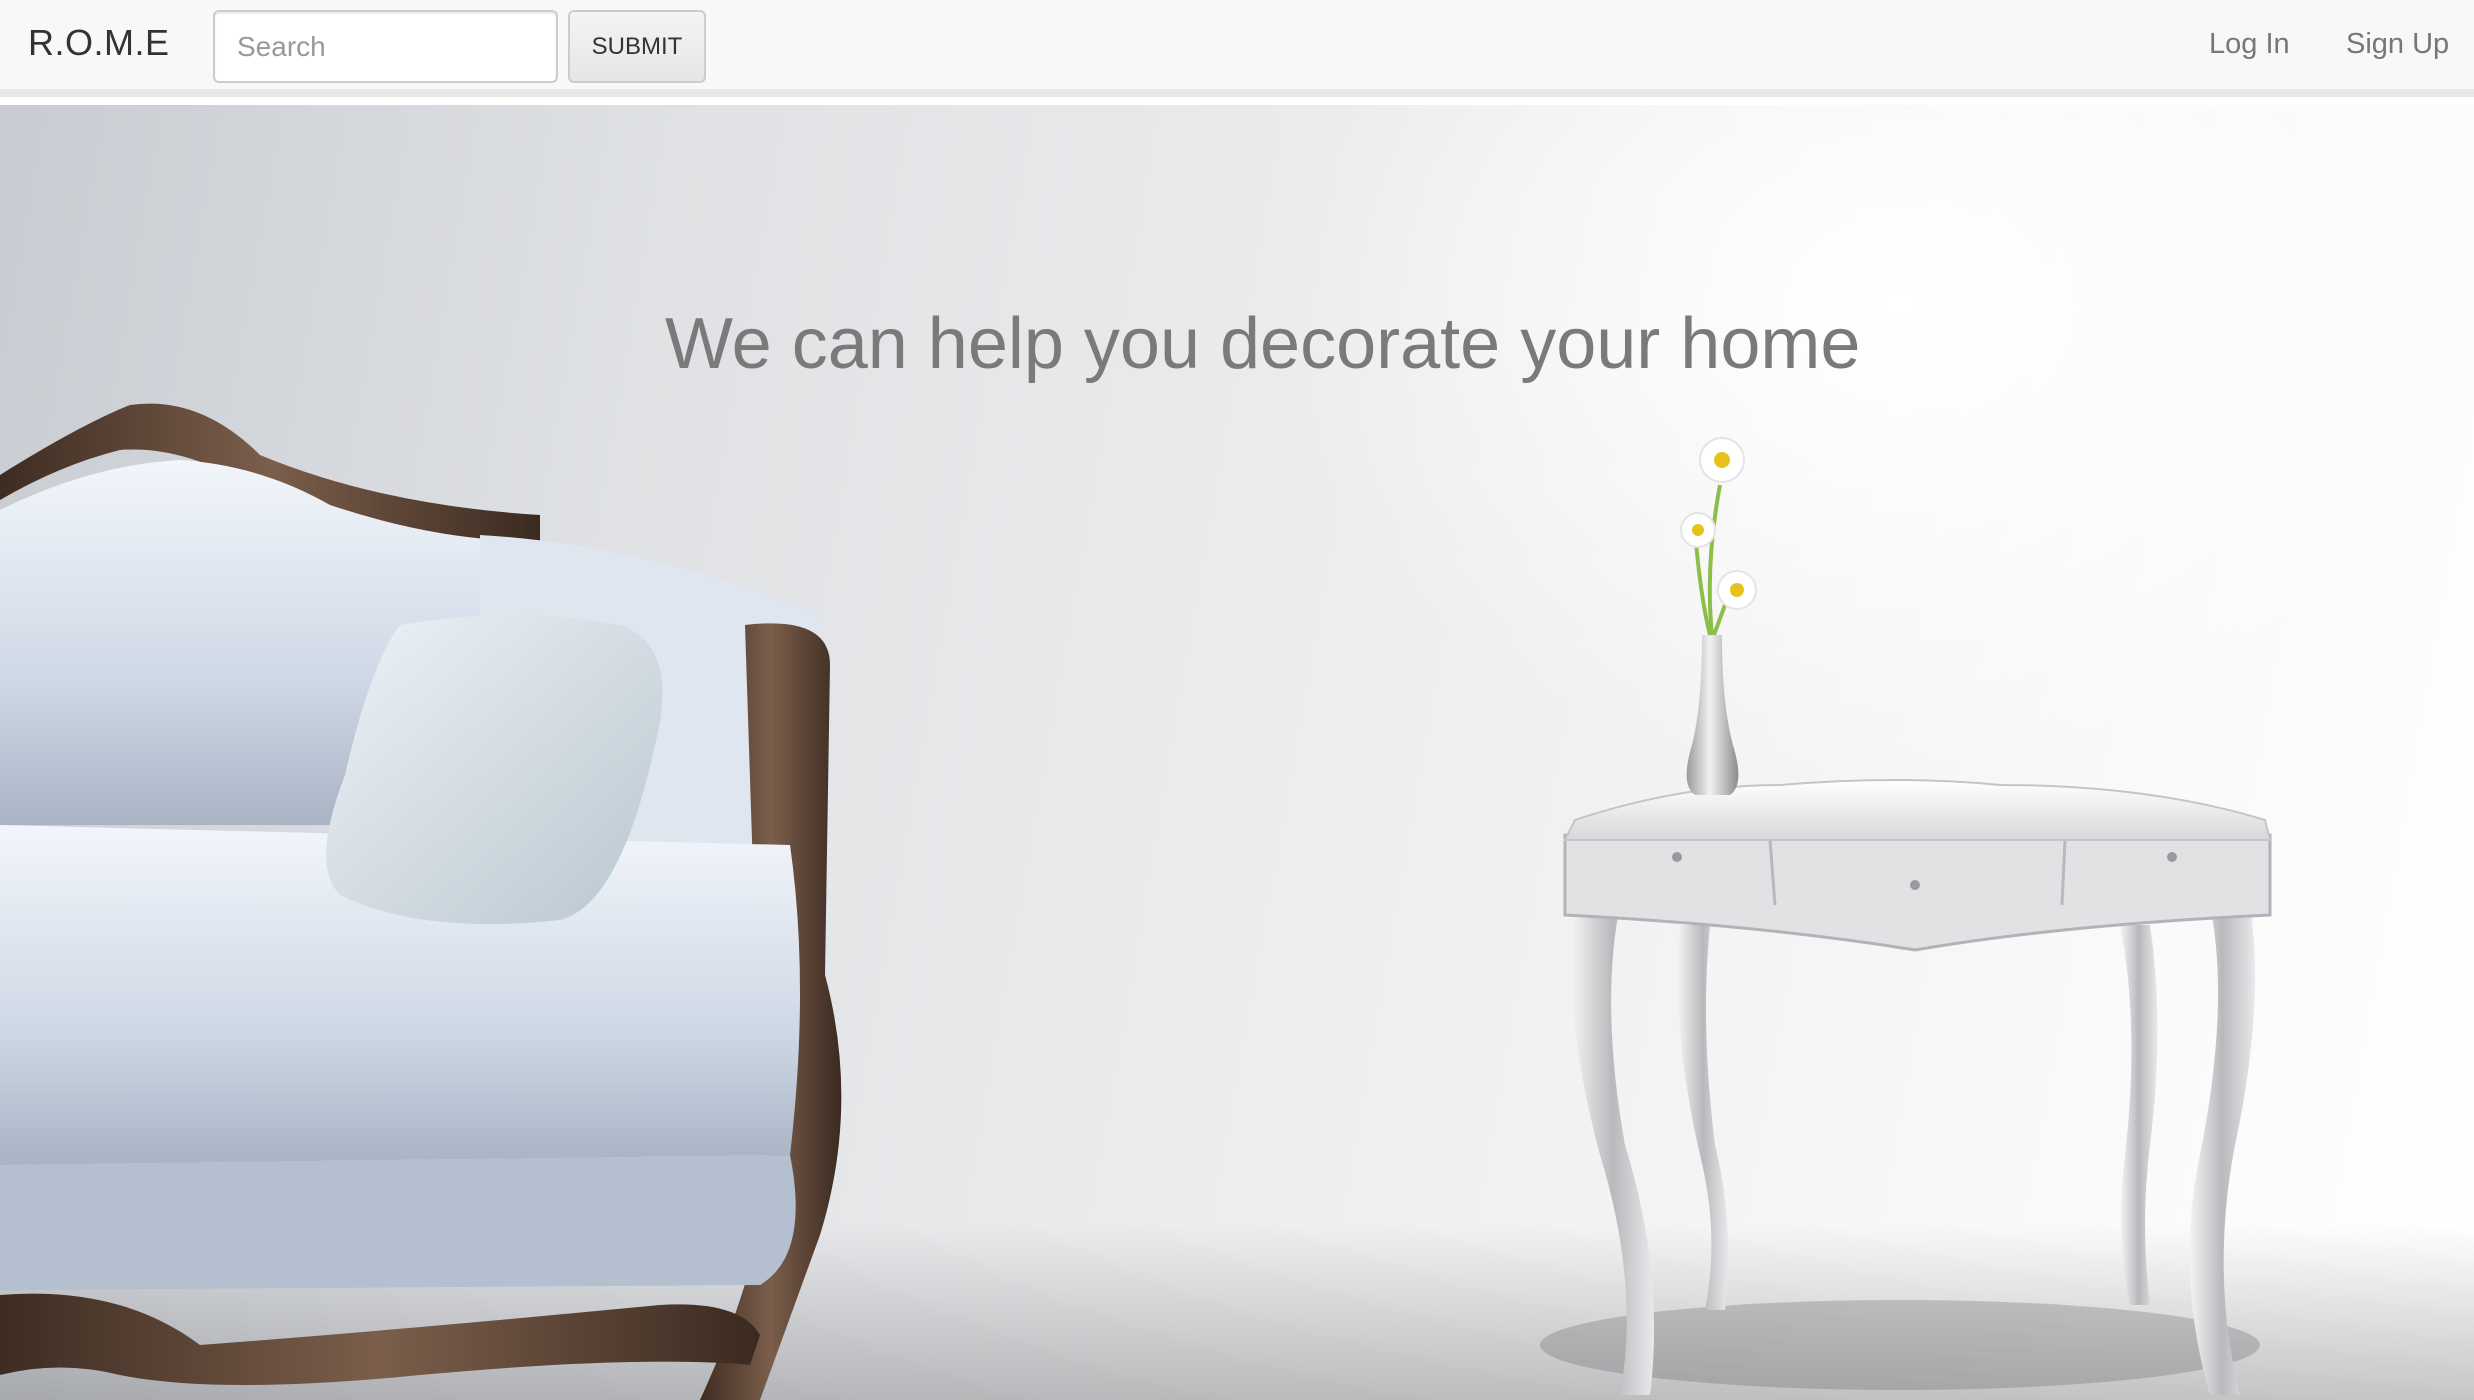  I want to click on login-link: Log In, so click(2249, 44).